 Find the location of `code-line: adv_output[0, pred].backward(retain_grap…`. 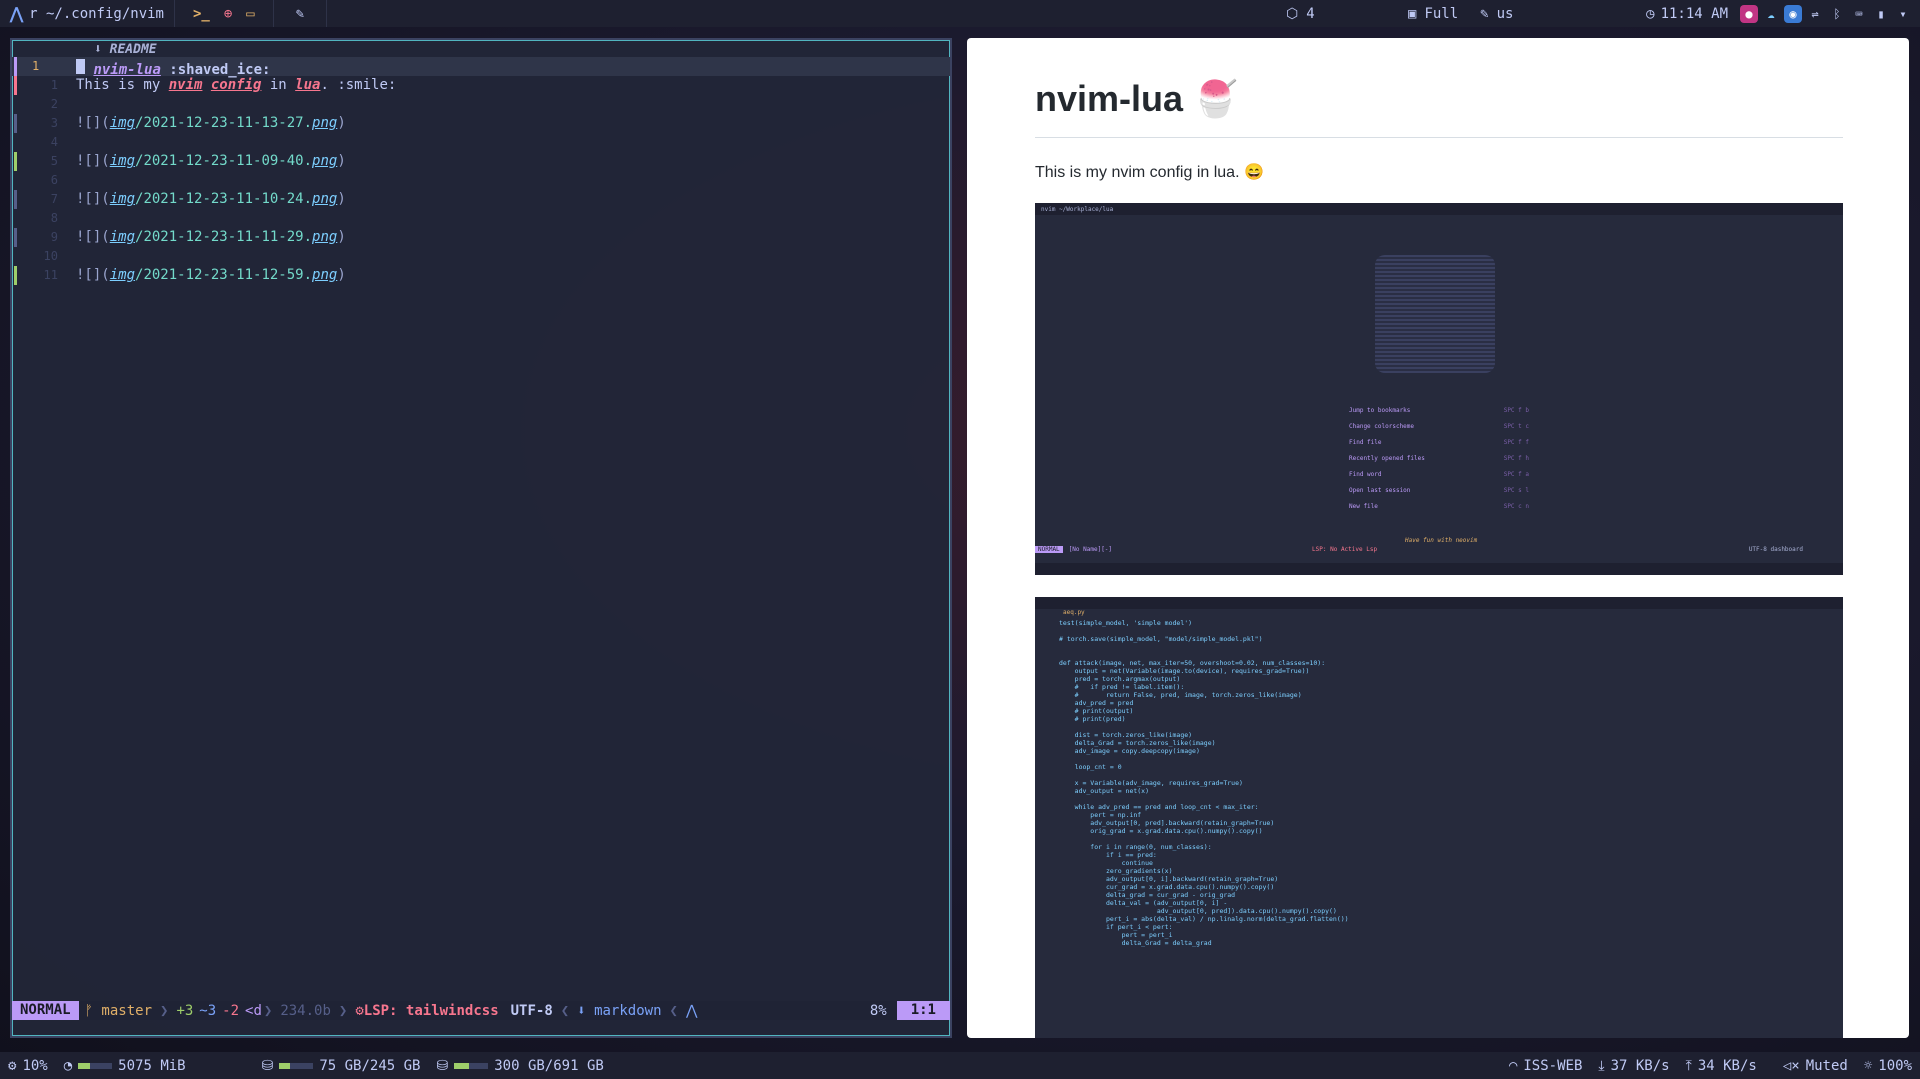

code-line: adv_output[0, pred].backward(retain_grap… is located at coordinates (1167, 823).